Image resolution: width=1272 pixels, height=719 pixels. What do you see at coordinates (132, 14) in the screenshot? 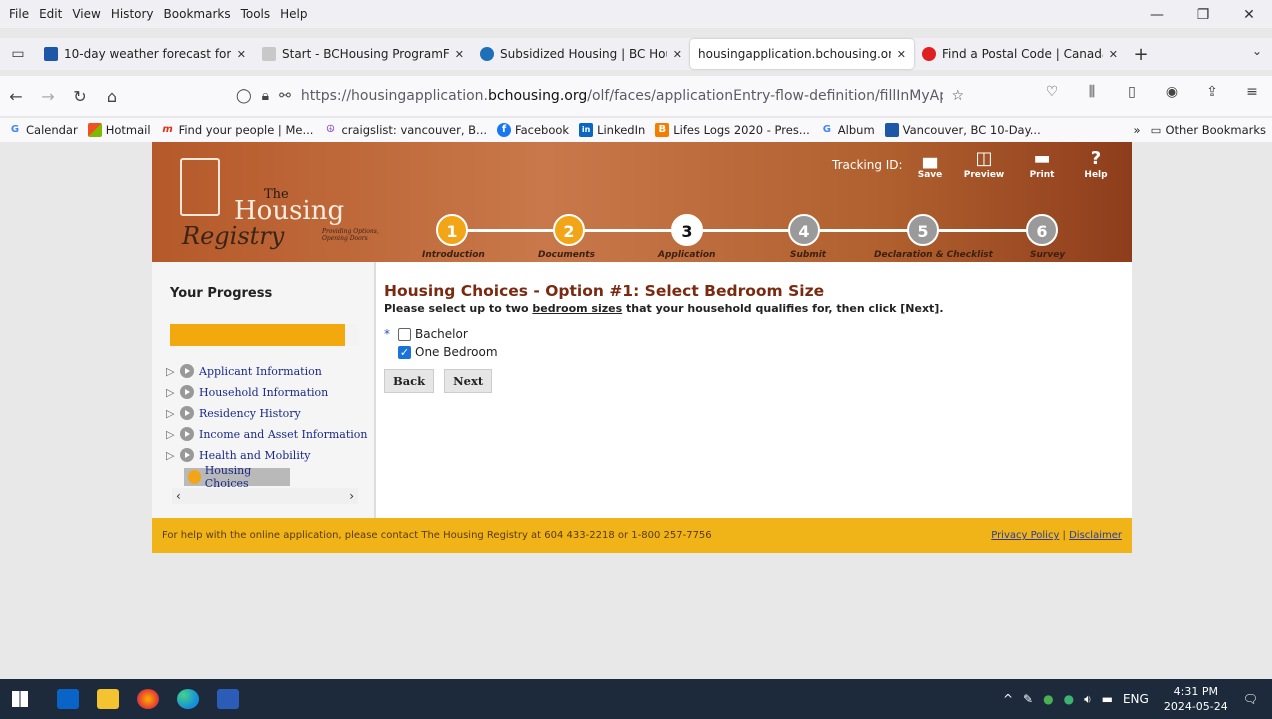
I see `menu-history: History` at bounding box center [132, 14].